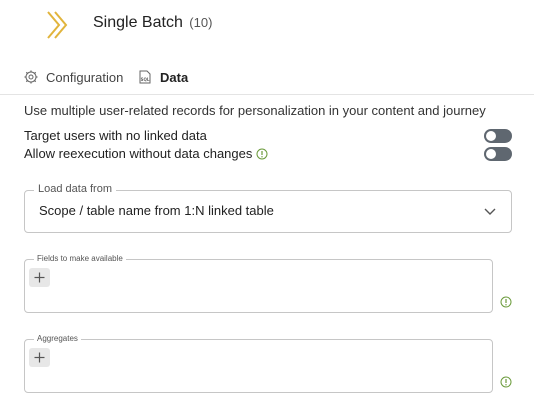  What do you see at coordinates (262, 154) in the screenshot?
I see `info-icon` at bounding box center [262, 154].